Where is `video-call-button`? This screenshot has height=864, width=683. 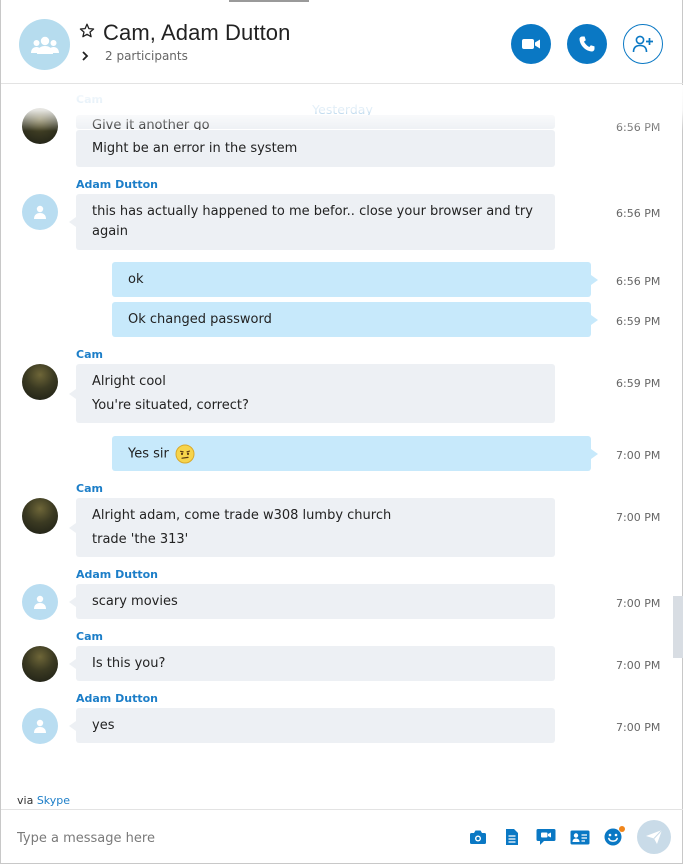 video-call-button is located at coordinates (531, 44).